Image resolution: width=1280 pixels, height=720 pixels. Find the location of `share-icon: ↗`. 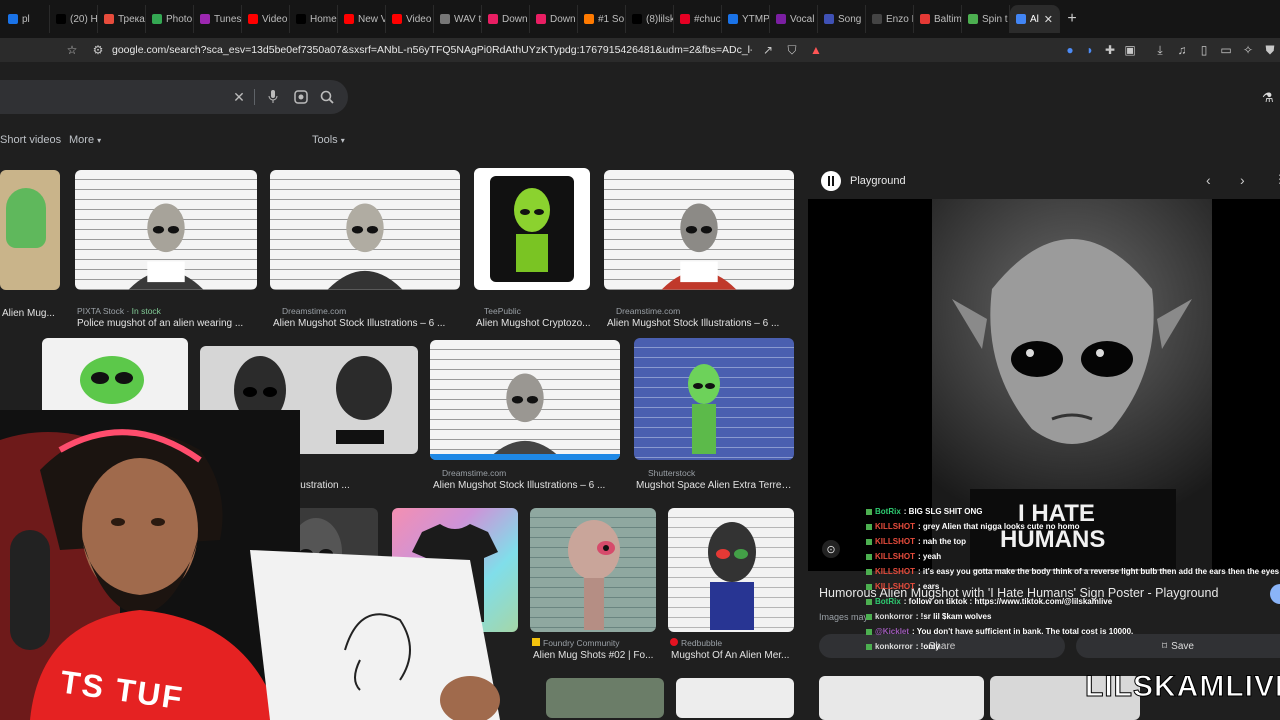

share-icon: ↗ is located at coordinates (768, 50).